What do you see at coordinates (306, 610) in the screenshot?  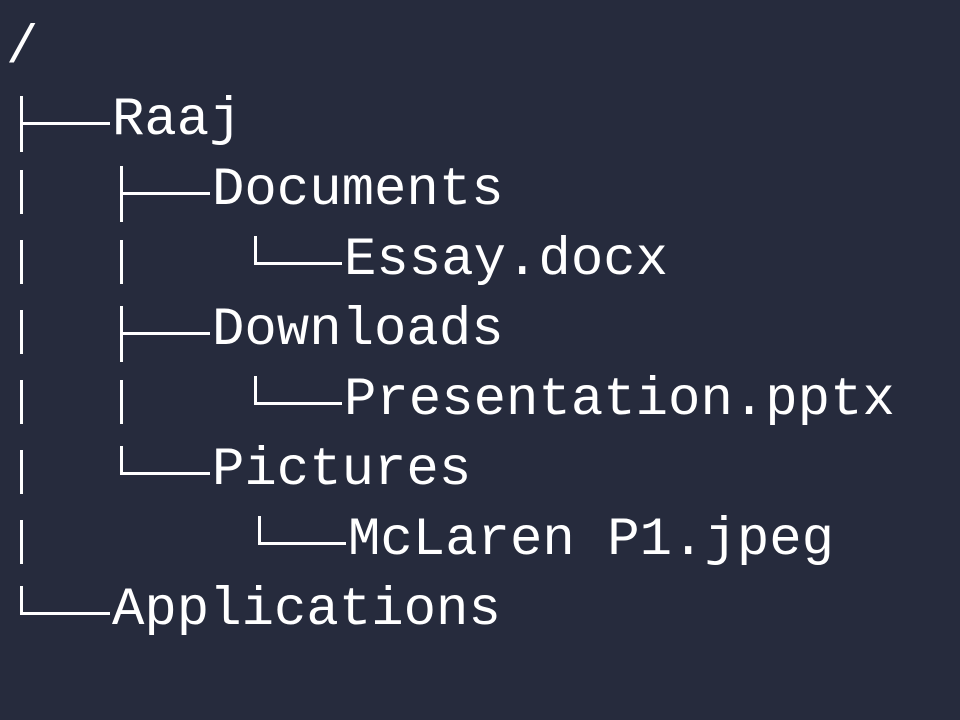 I see `folder-label-applications: Applications` at bounding box center [306, 610].